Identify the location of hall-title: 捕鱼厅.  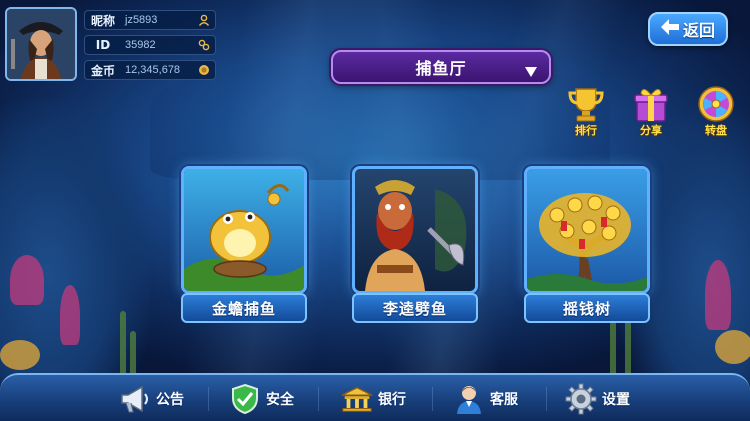
(441, 68).